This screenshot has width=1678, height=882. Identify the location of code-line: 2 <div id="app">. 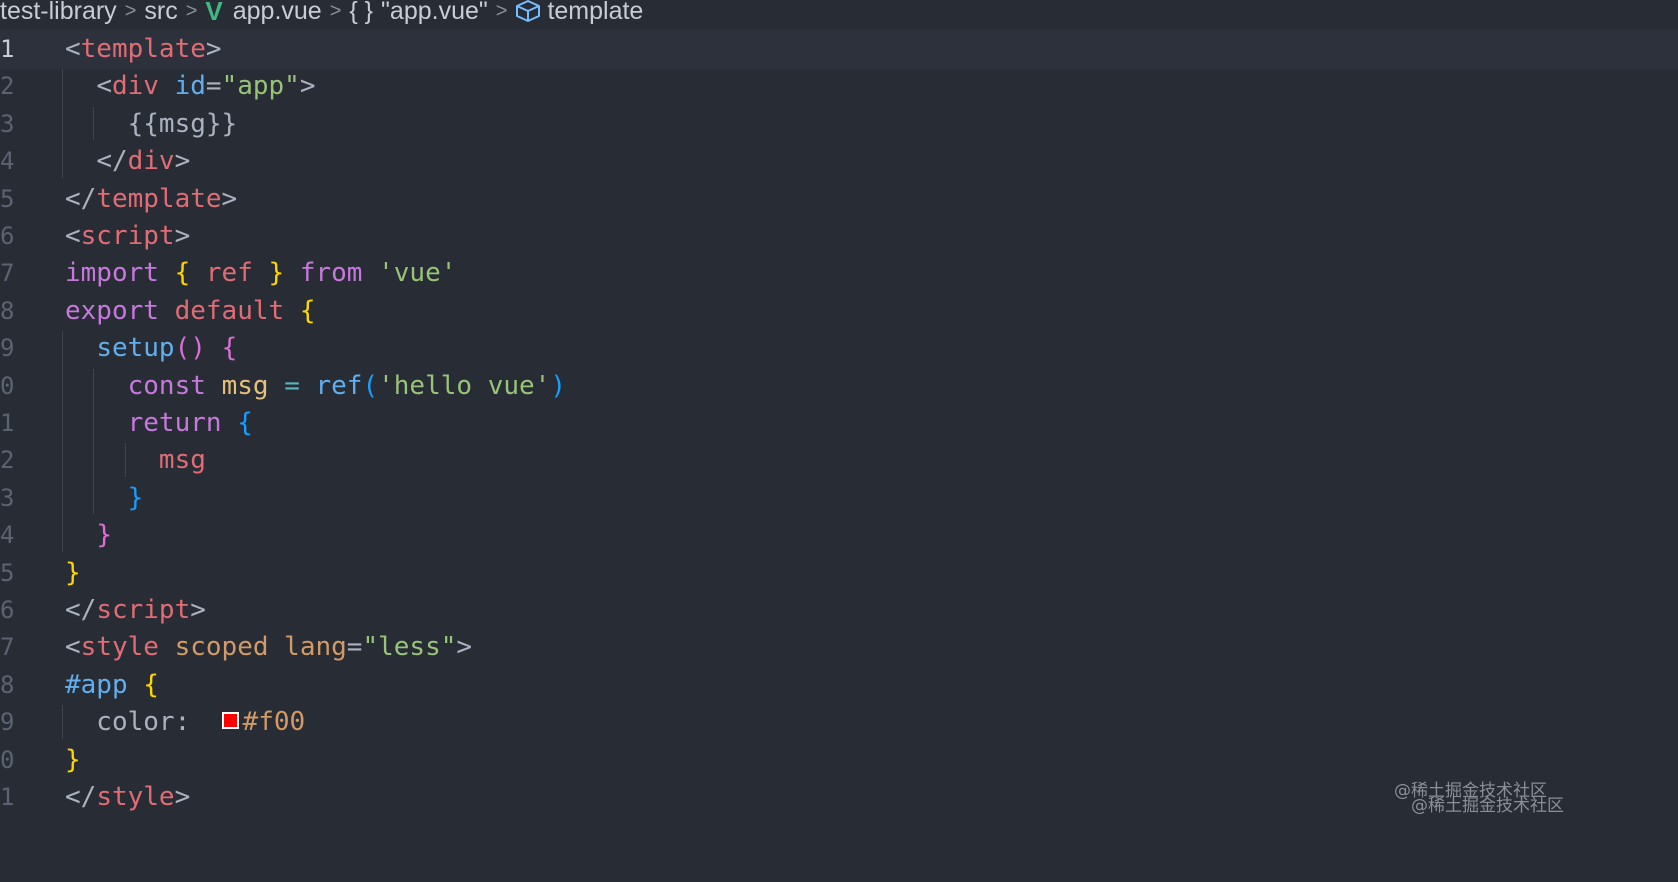
(839, 86).